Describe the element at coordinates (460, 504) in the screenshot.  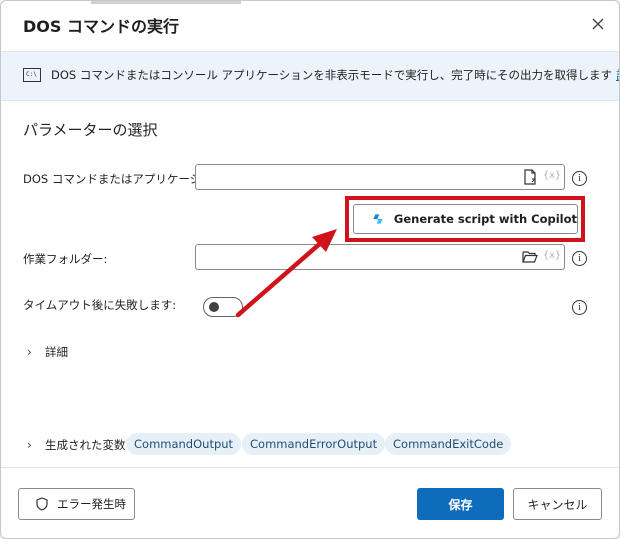
I see `save-button: 保存` at that location.